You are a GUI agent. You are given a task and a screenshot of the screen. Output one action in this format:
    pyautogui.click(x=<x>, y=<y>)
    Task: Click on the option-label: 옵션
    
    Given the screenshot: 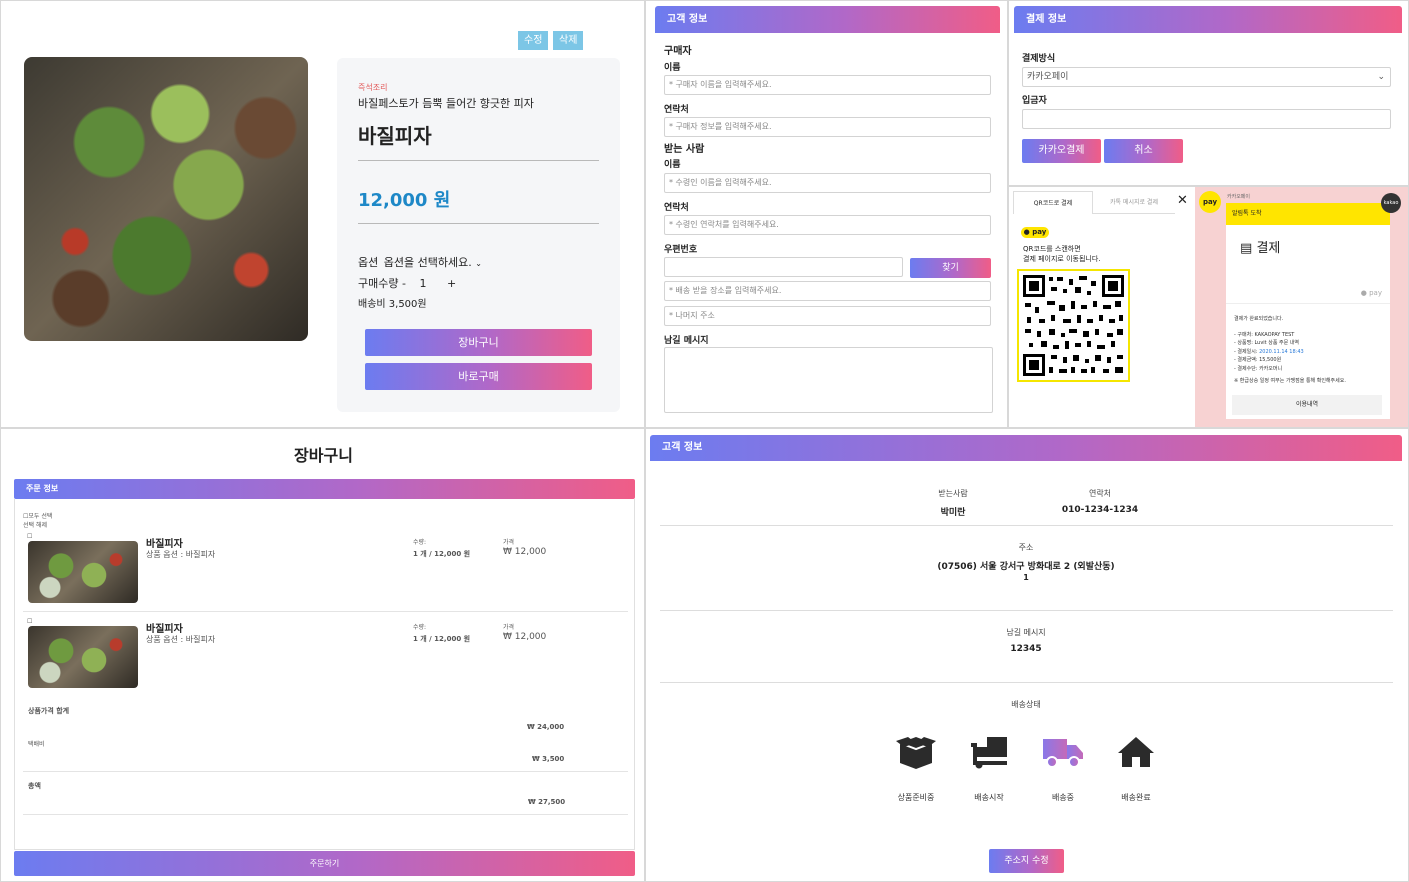 What is the action you would take?
    pyautogui.click(x=368, y=262)
    